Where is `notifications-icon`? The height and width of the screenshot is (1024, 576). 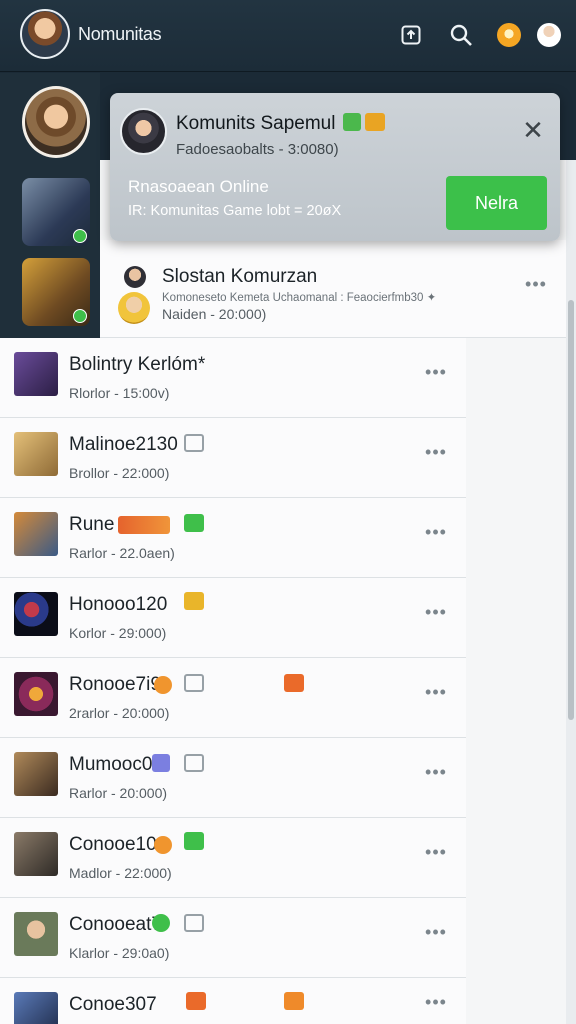
notifications-icon is located at coordinates (509, 35).